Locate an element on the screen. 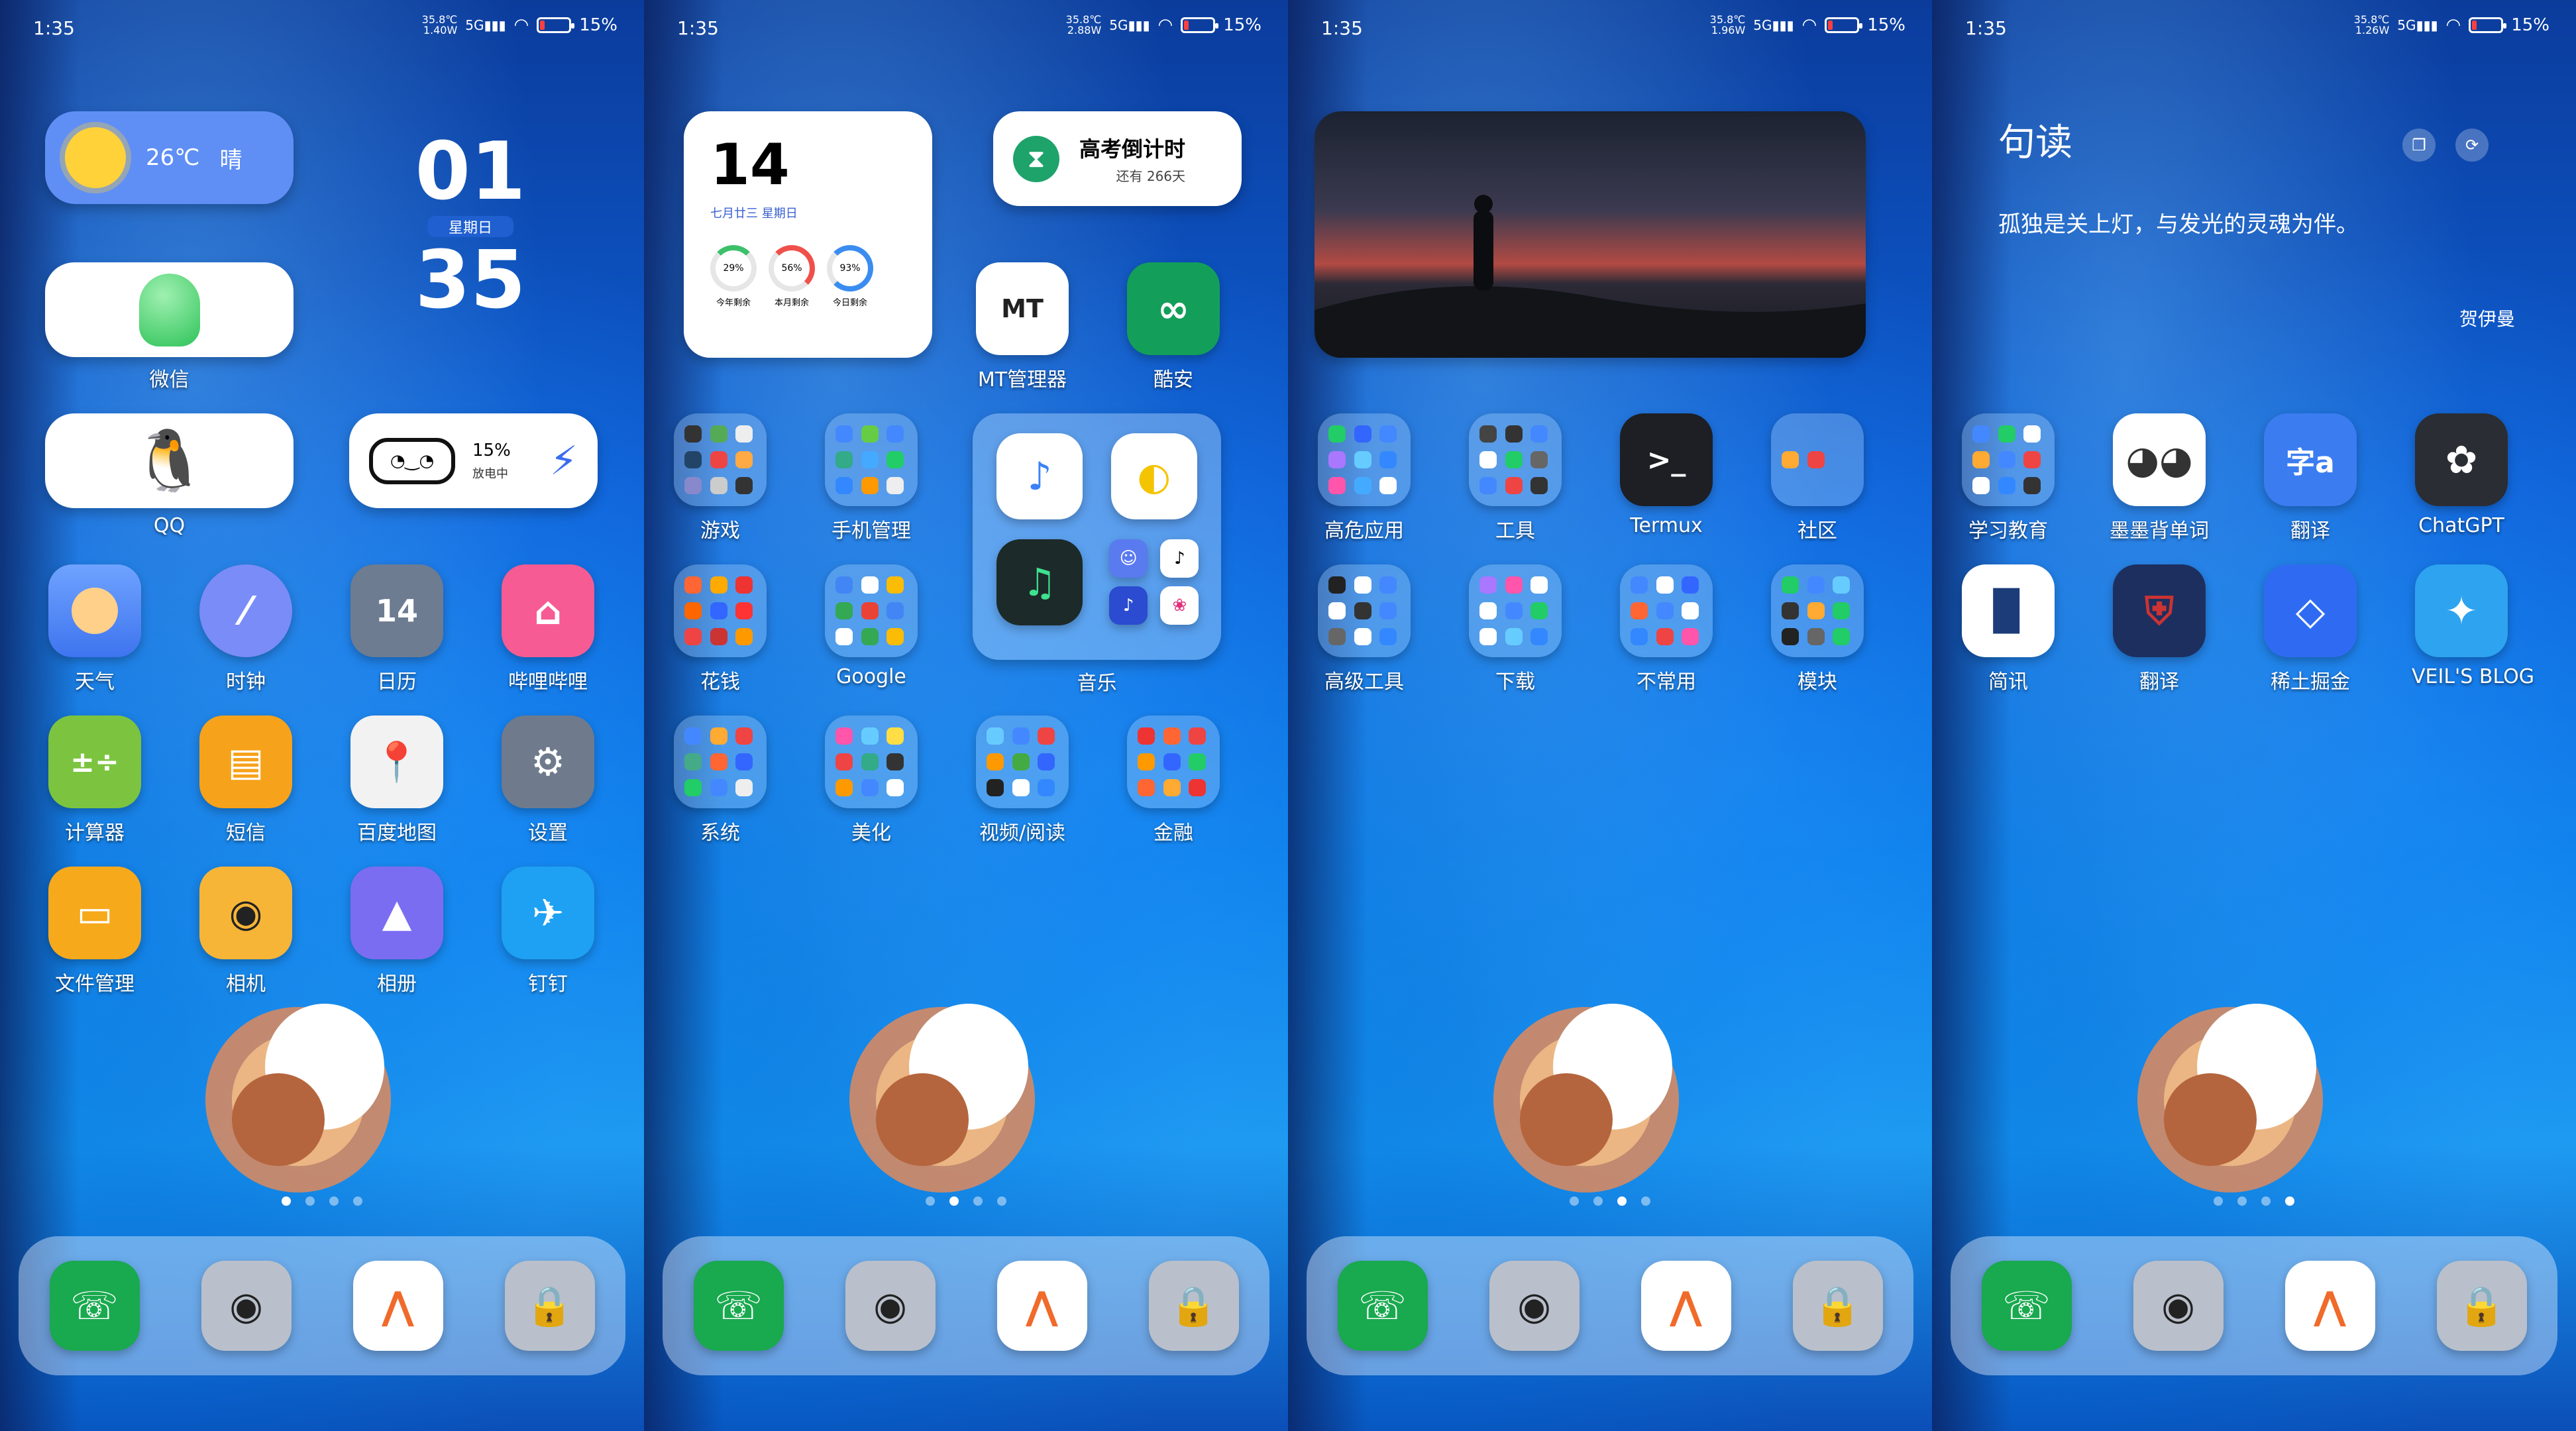 This screenshot has height=1431, width=2576. app-weather: 天气 is located at coordinates (95, 629).